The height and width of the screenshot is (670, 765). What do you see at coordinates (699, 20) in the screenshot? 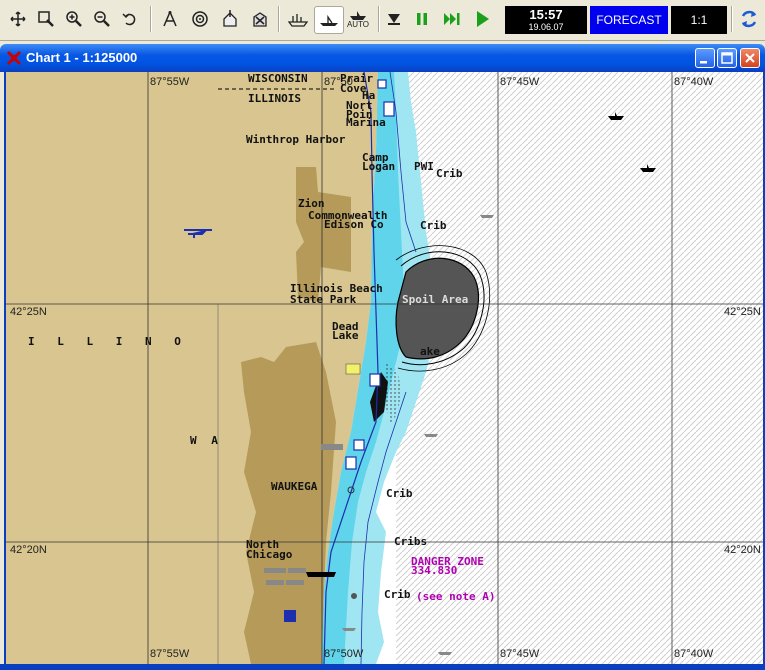
I see `scale-display: 1:1` at bounding box center [699, 20].